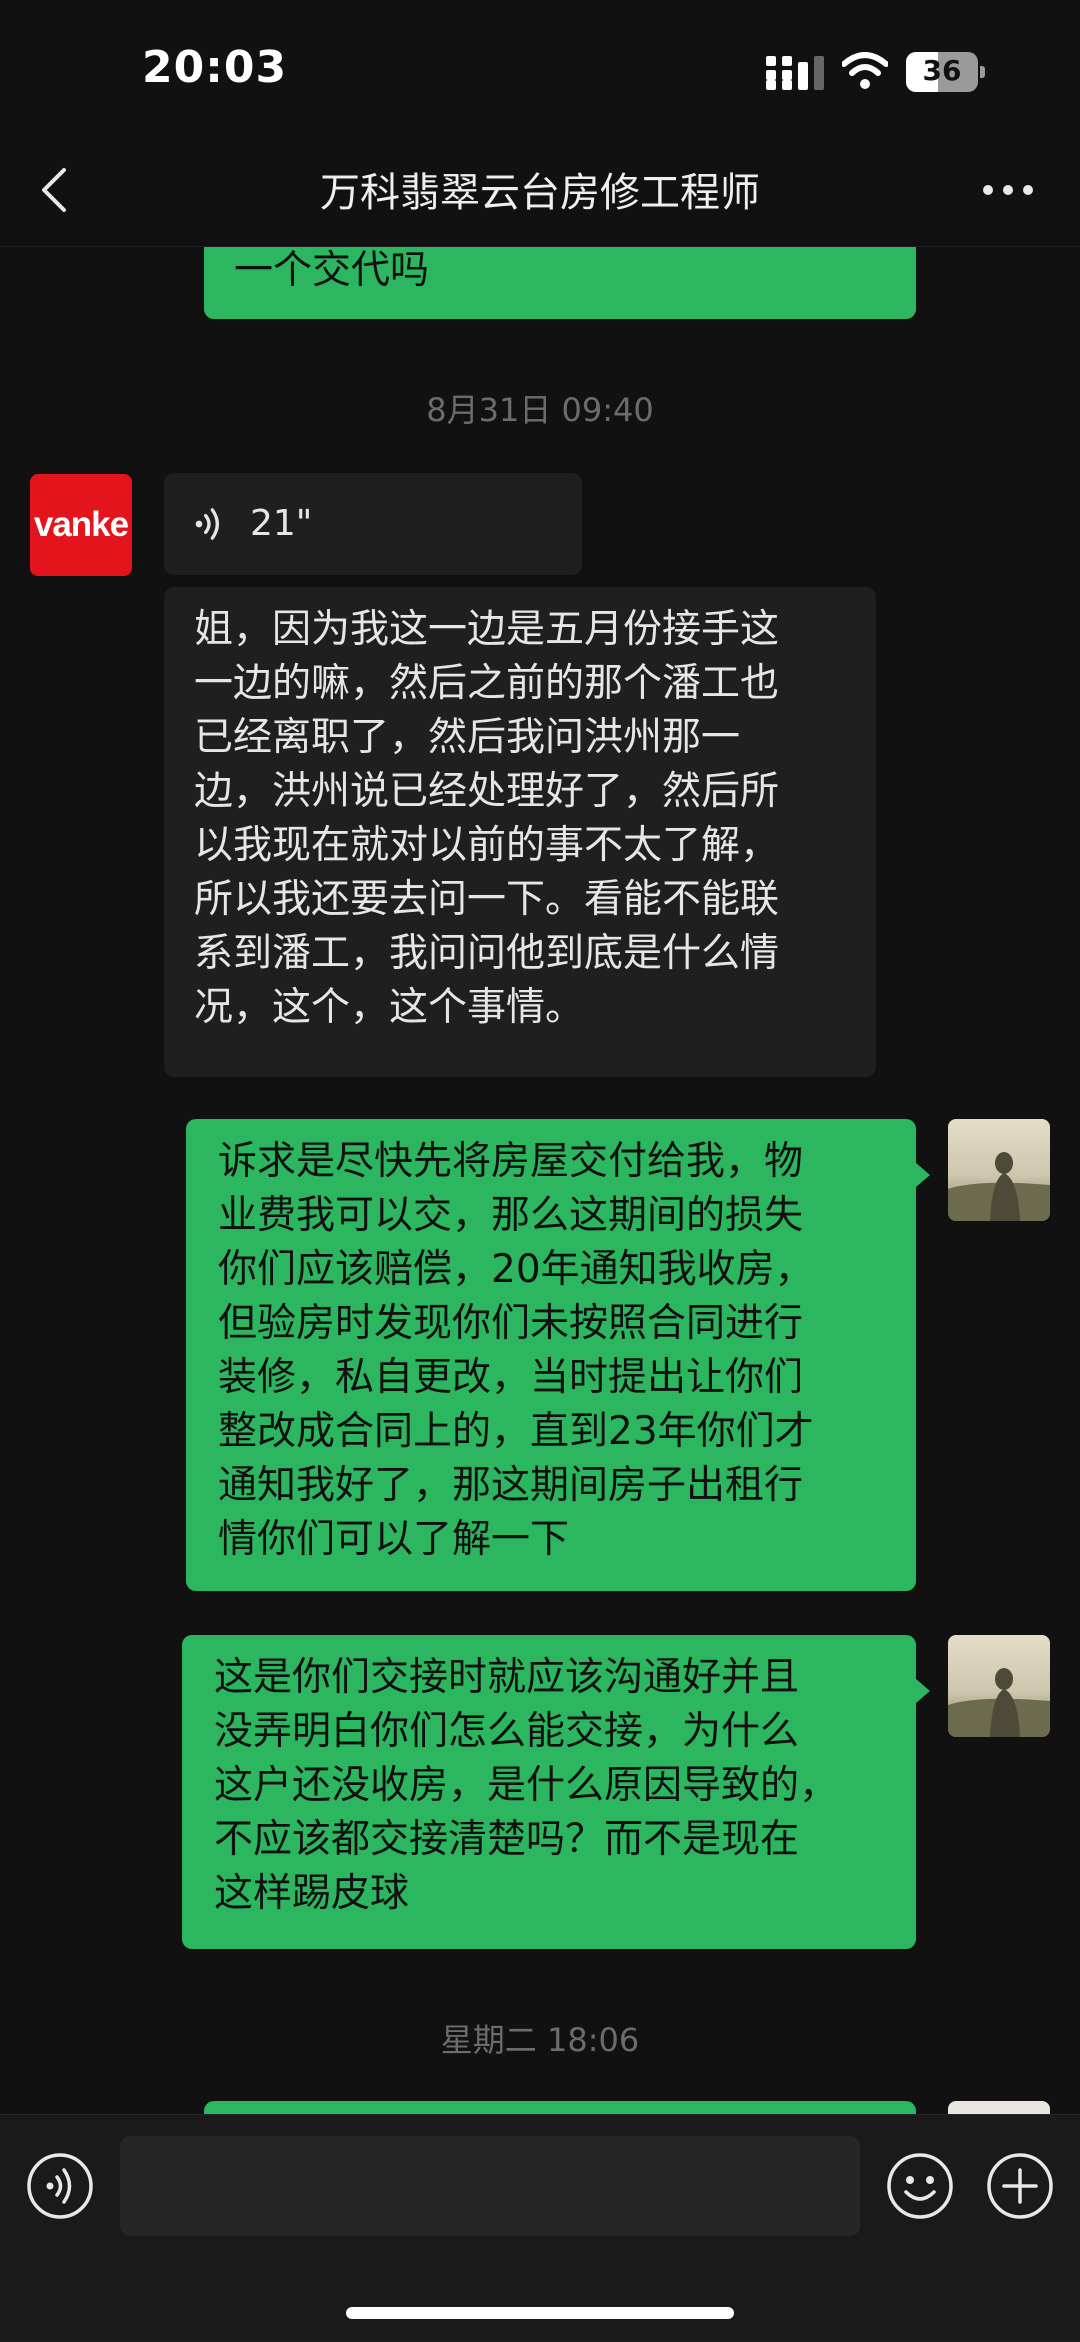 Image resolution: width=1080 pixels, height=2342 pixels. I want to click on message-line: 通知我好了，那这期间房子出租行, so click(511, 1485).